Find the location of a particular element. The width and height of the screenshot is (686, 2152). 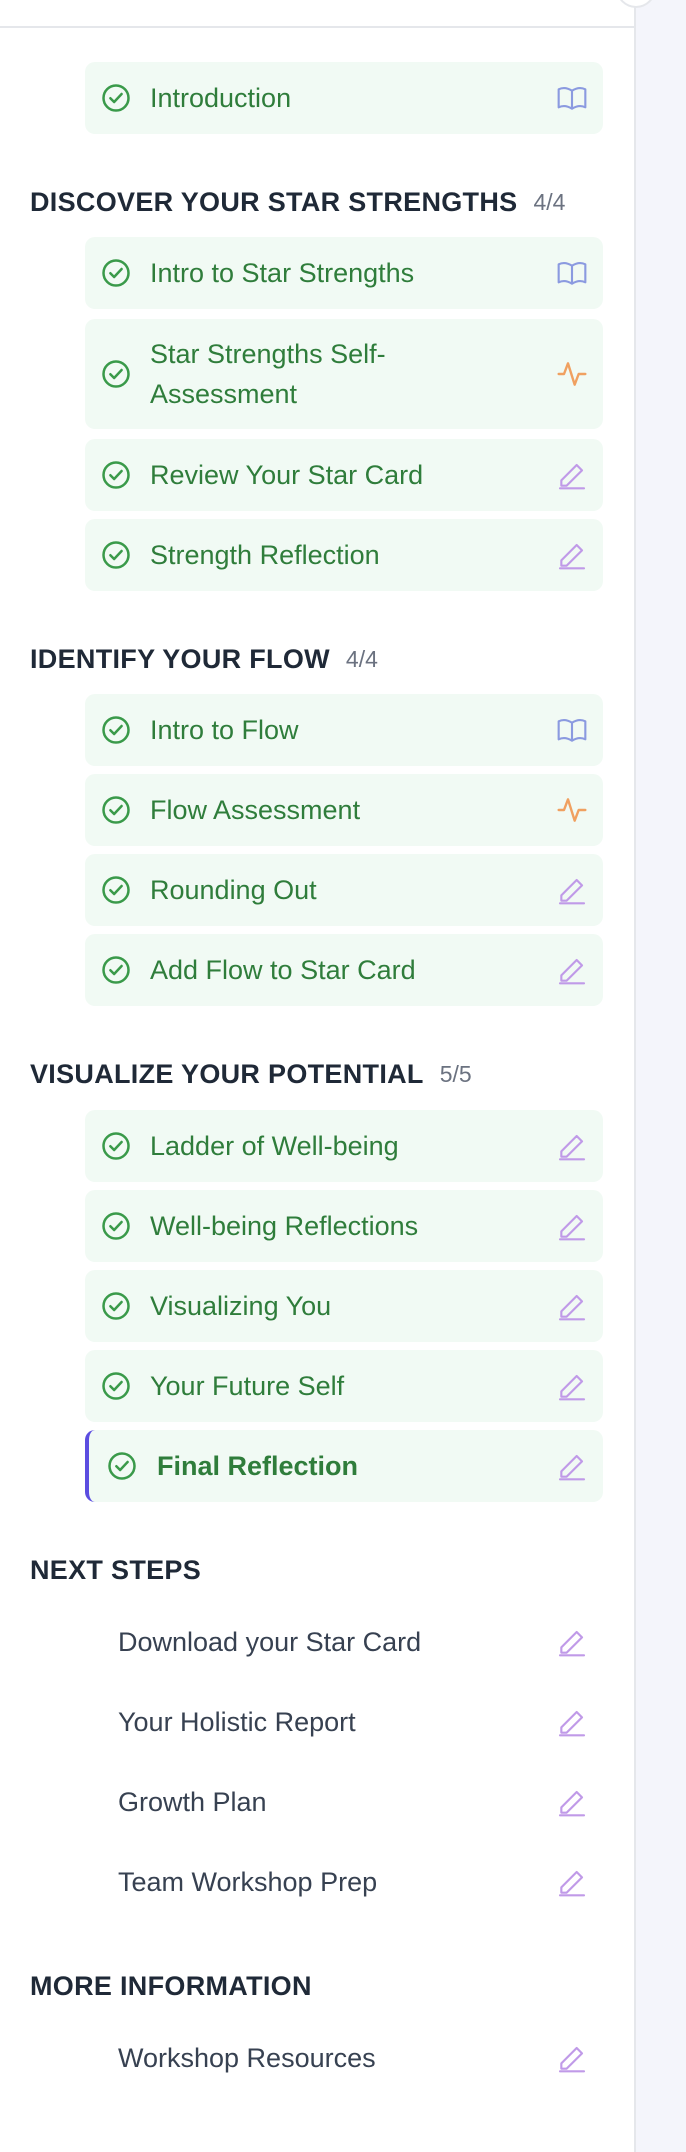

nav-item-download-star-card: Download your Star Card is located at coordinates (344, 1642).